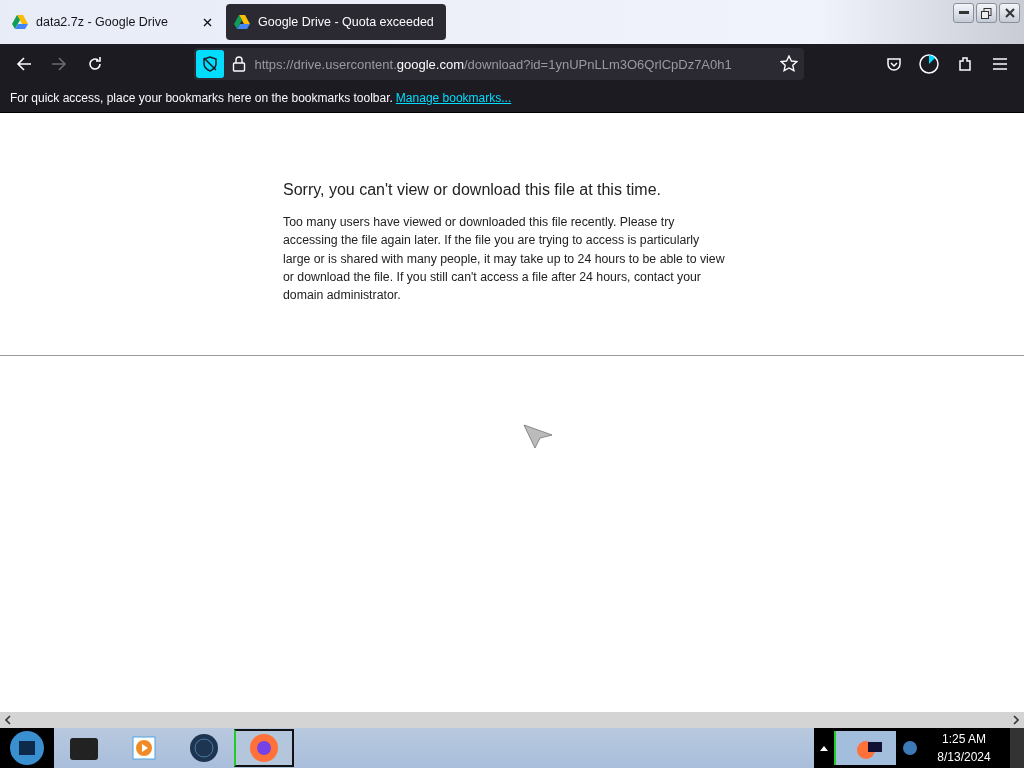 This screenshot has height=768, width=1024. Describe the element at coordinates (204, 748) in the screenshot. I see `globe-icon` at that location.